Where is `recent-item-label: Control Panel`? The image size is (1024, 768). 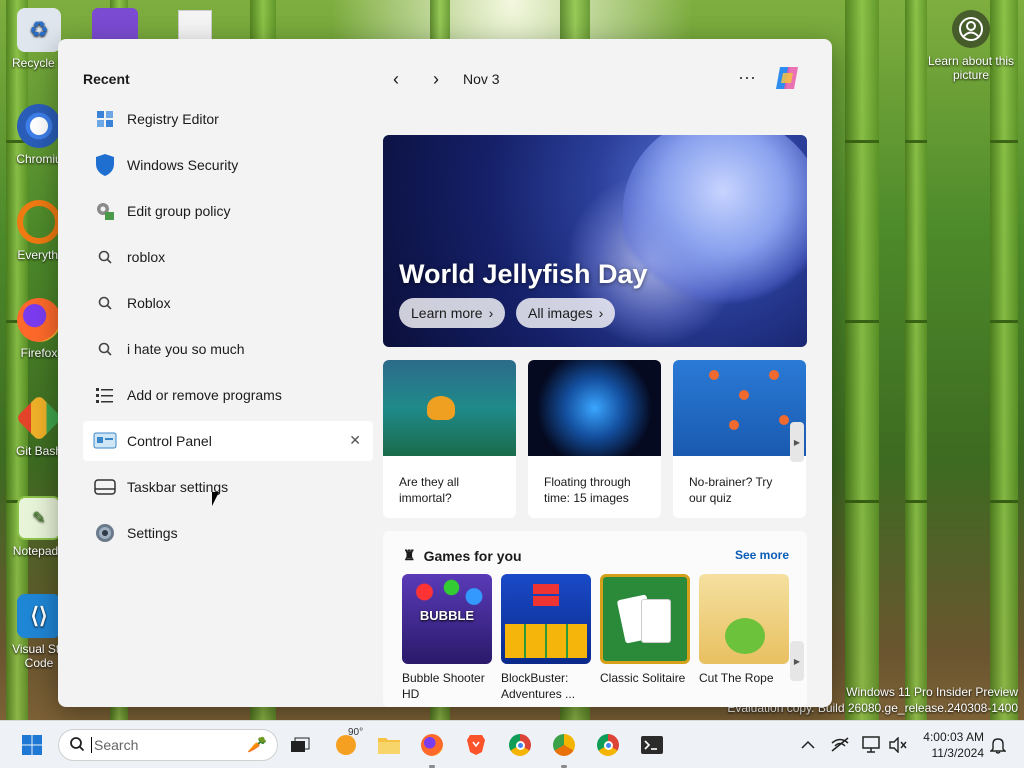
recent-item-label: Control Panel is located at coordinates (169, 441).